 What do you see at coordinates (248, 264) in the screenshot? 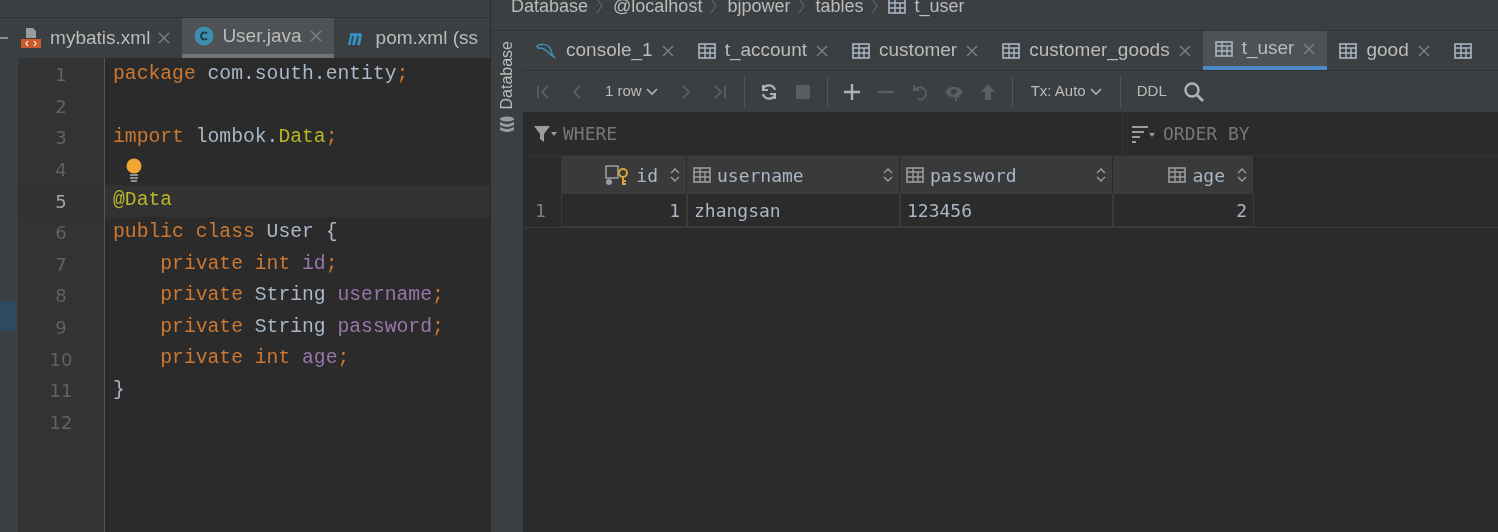
I see `code-line: private int id;` at bounding box center [248, 264].